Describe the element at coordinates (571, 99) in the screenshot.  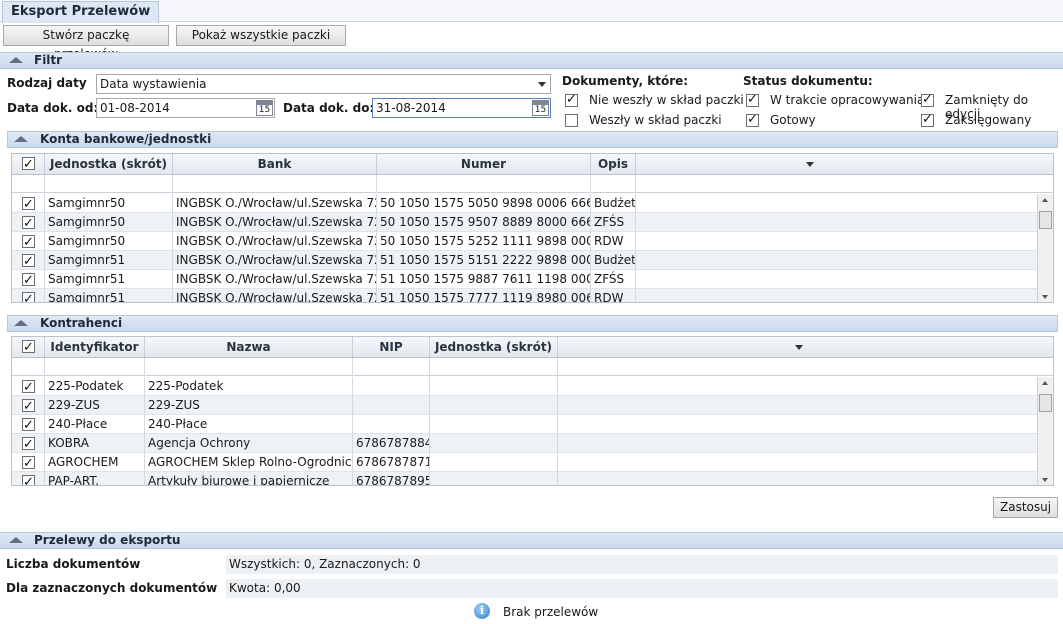
I see `checkbox-not-in-batch` at that location.